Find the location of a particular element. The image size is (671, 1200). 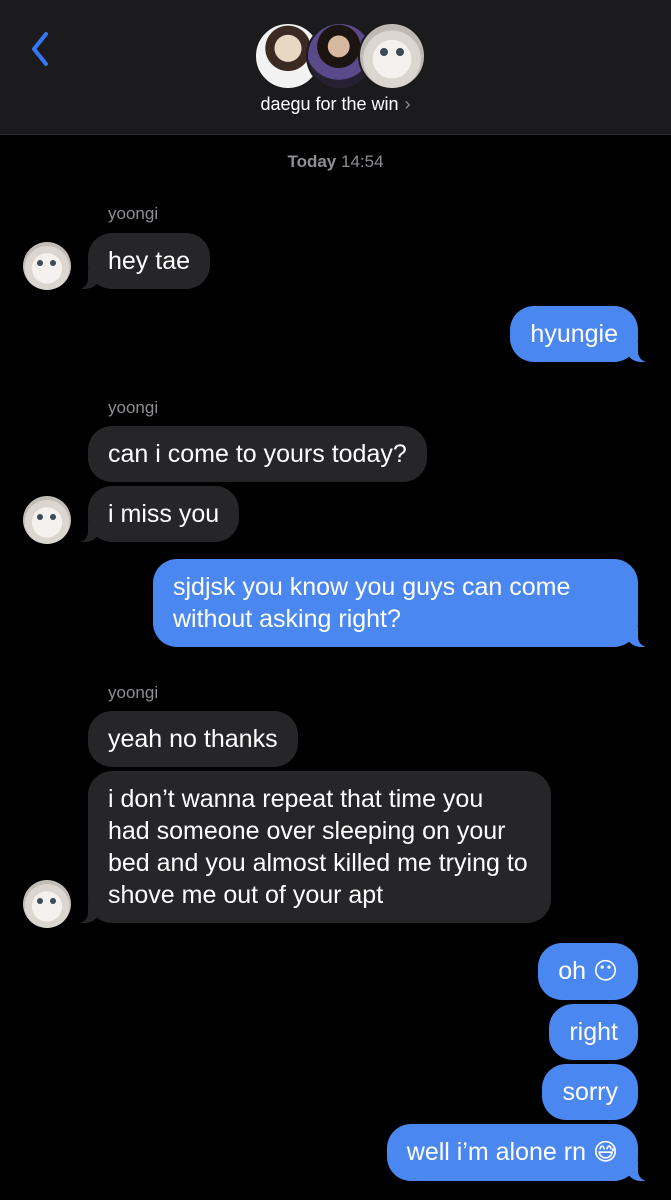

message-text: hyungie is located at coordinates (574, 334).